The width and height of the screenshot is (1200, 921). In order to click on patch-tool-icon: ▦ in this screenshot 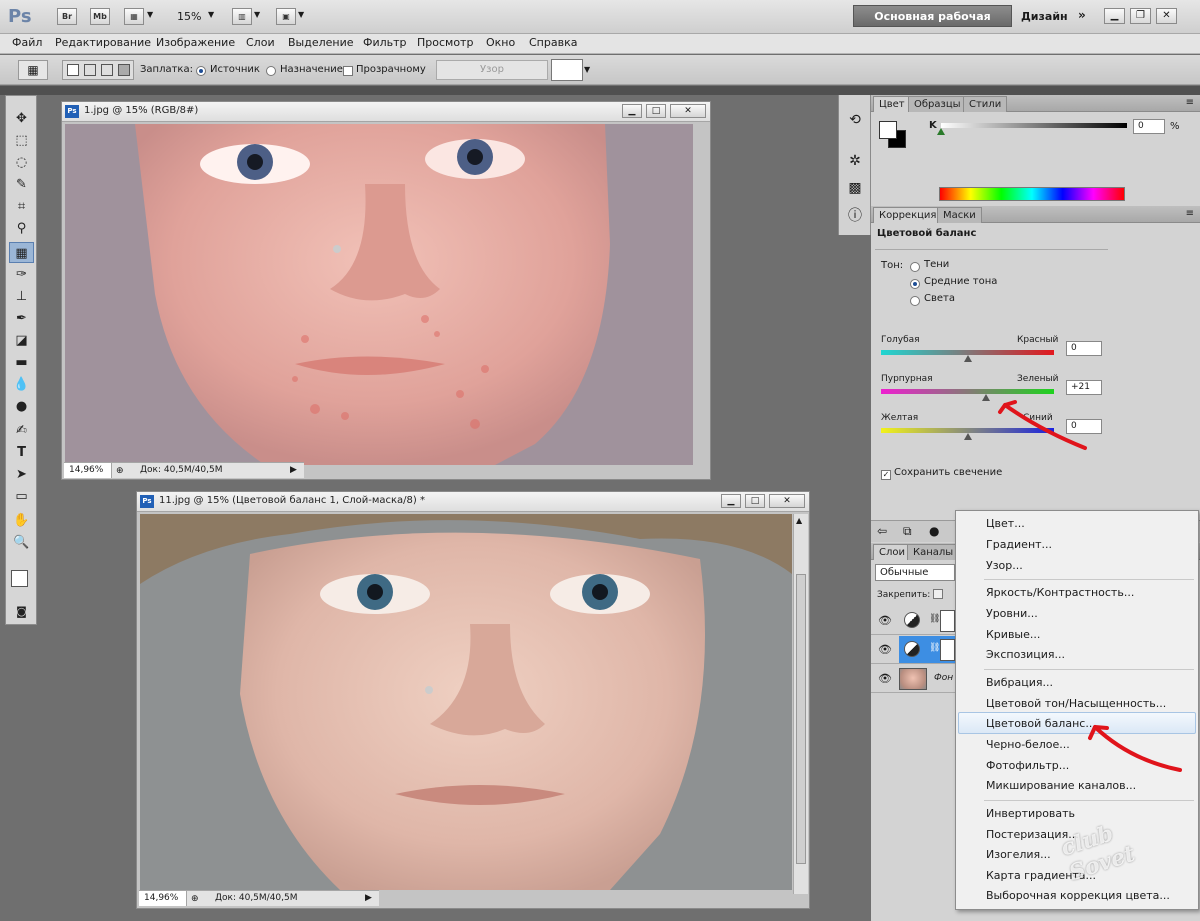, I will do `click(21, 252)`.